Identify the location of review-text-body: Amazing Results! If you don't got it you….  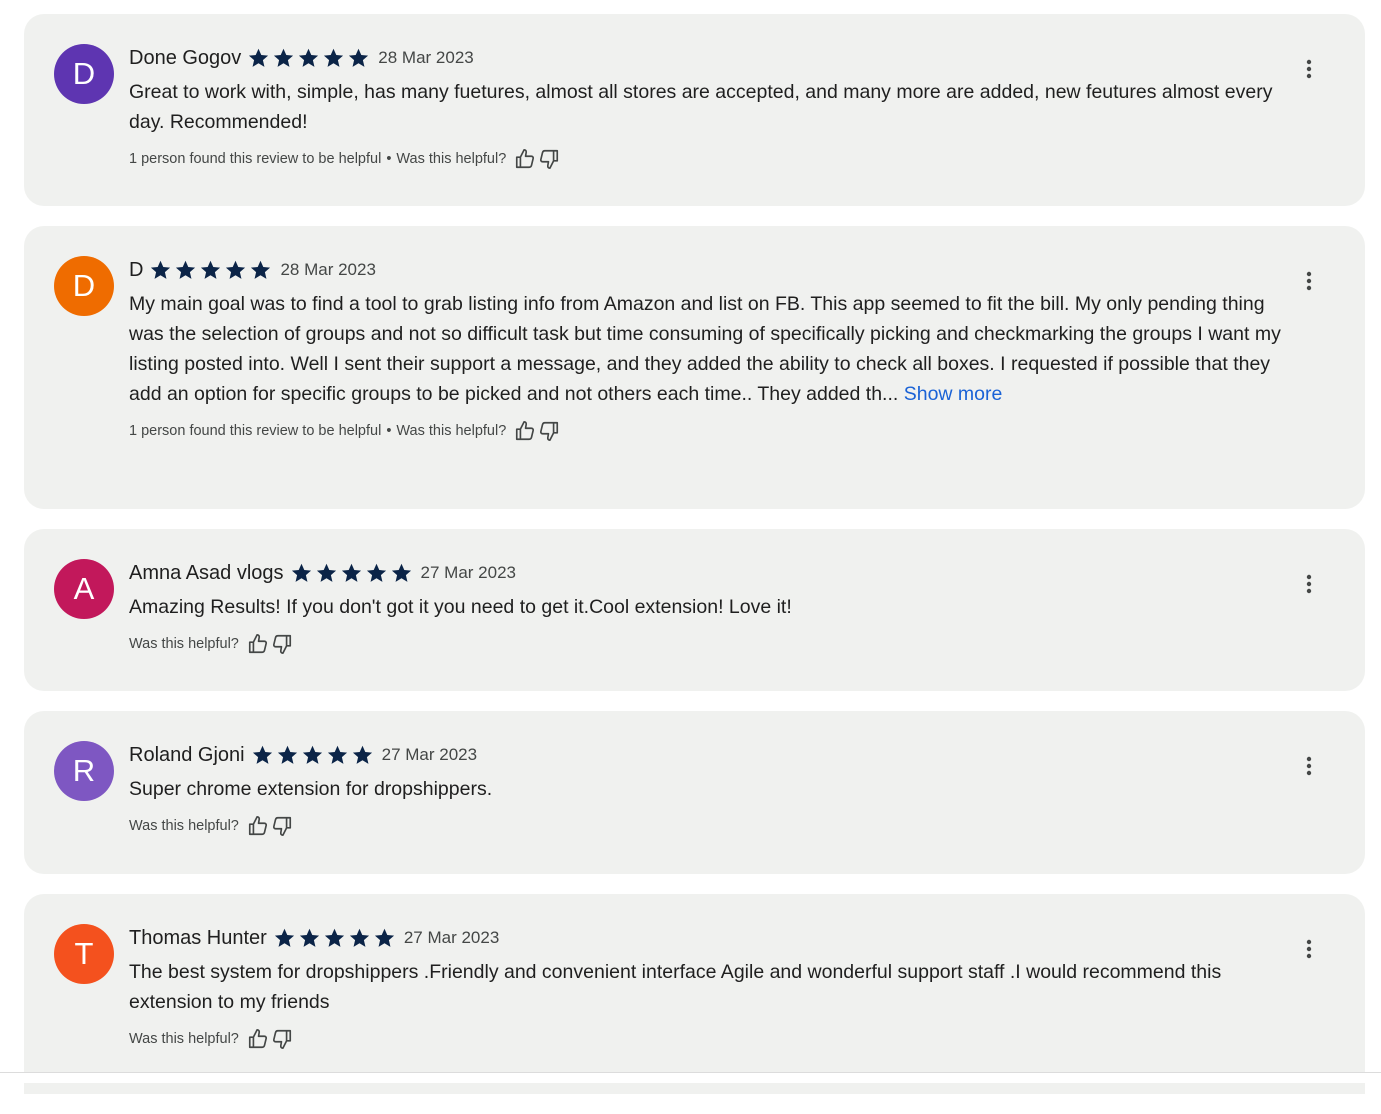
(460, 607).